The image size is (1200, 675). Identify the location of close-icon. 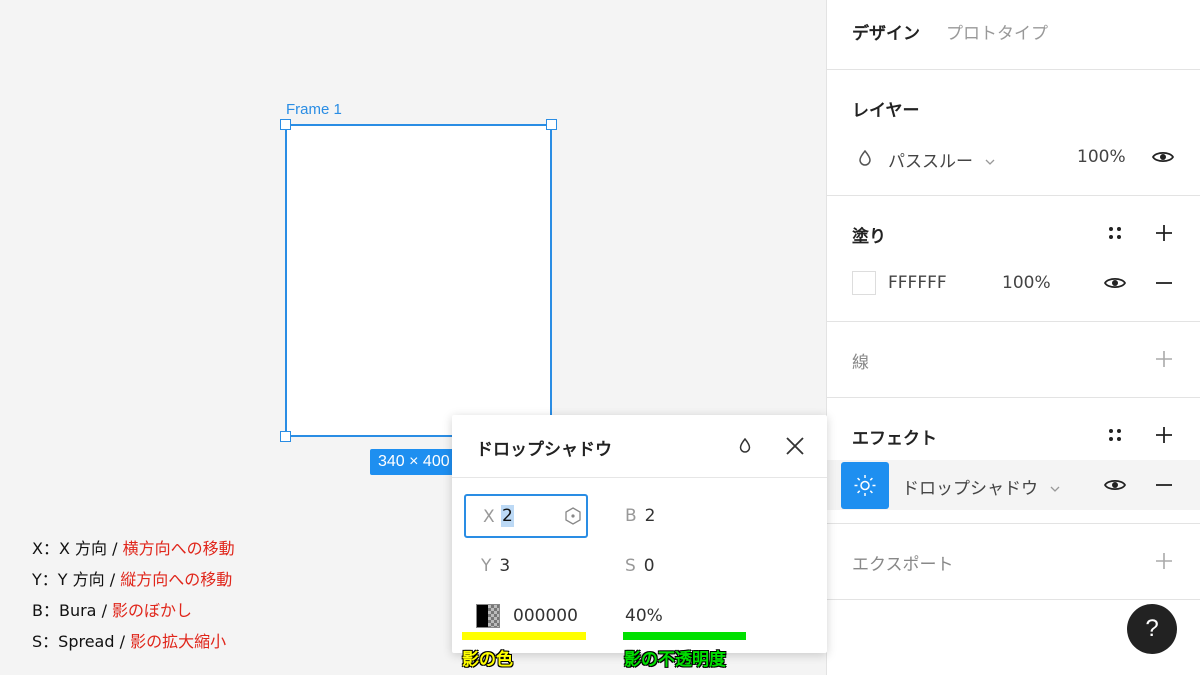
(795, 446).